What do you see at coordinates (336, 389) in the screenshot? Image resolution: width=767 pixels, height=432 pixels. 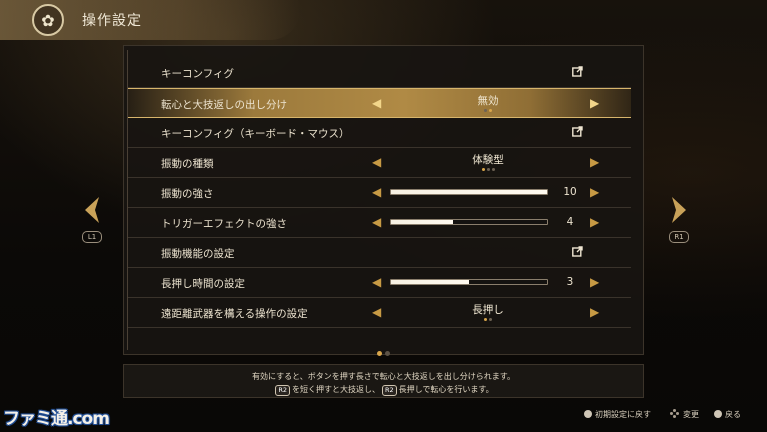 I see `description-part-a: を短く押すと大技返し、` at bounding box center [336, 389].